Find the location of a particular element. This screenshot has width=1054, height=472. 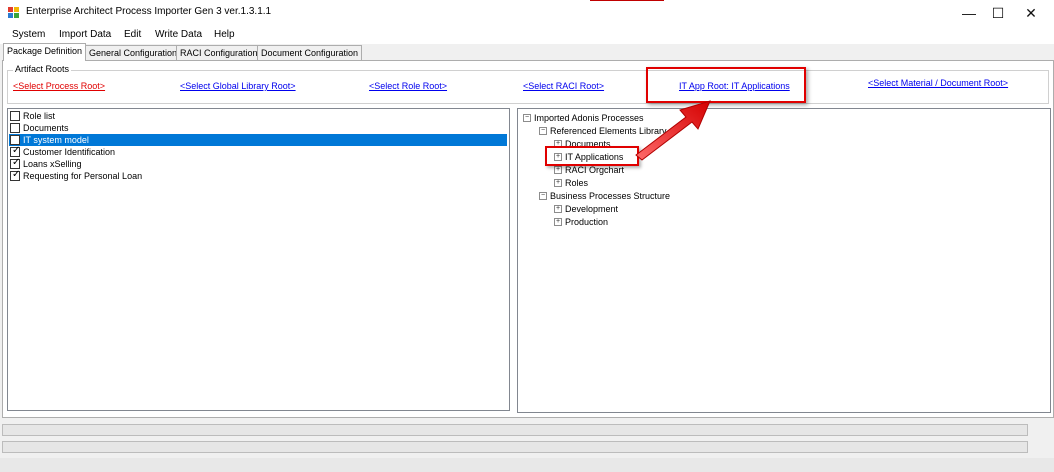

status-strip is located at coordinates (527, 465).